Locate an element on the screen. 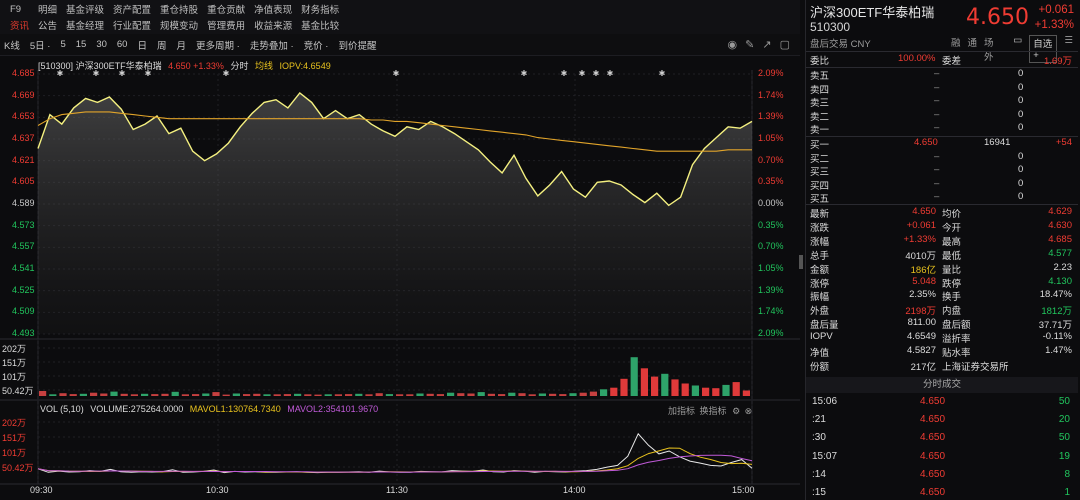 The image size is (1080, 500). ask-row: 卖二 – 0 is located at coordinates (941, 116).